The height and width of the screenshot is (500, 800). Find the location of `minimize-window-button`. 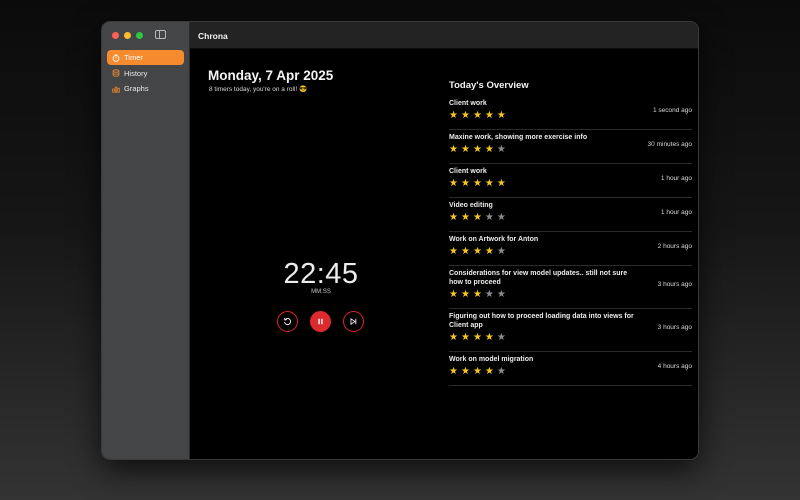

minimize-window-button is located at coordinates (127, 35).